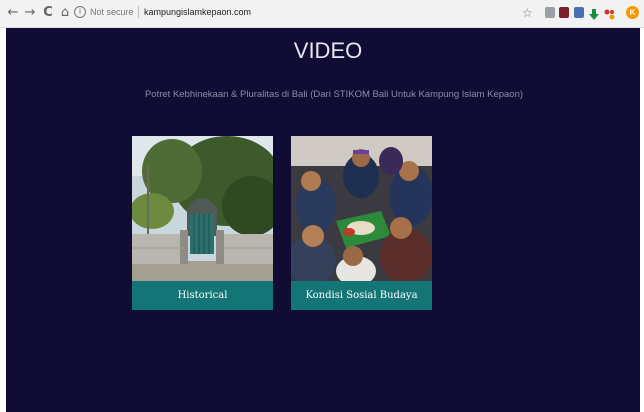 This screenshot has width=644, height=412. I want to click on back-icon: ←, so click(13, 13).